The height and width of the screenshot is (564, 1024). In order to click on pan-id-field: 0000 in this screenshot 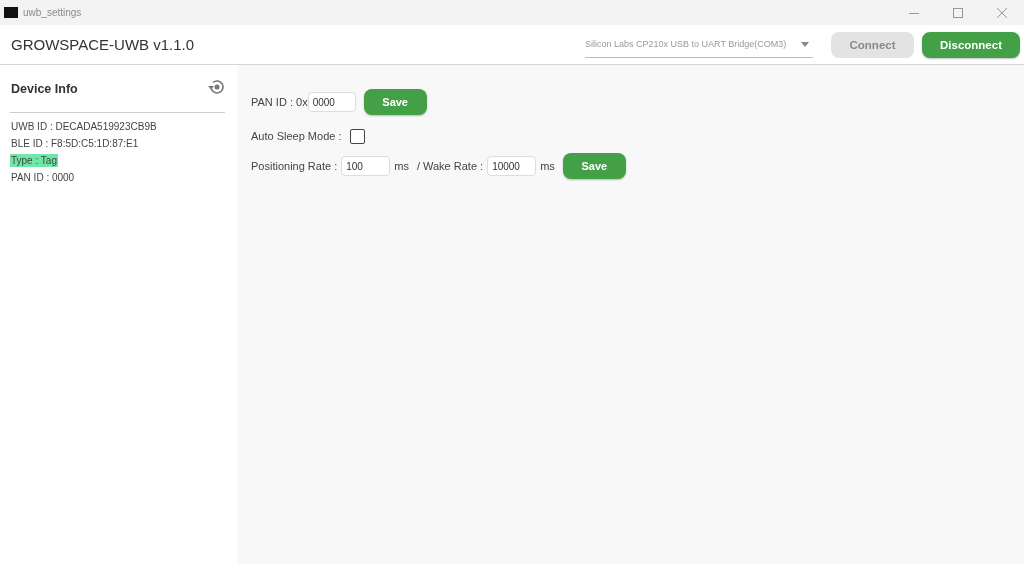, I will do `click(331, 102)`.